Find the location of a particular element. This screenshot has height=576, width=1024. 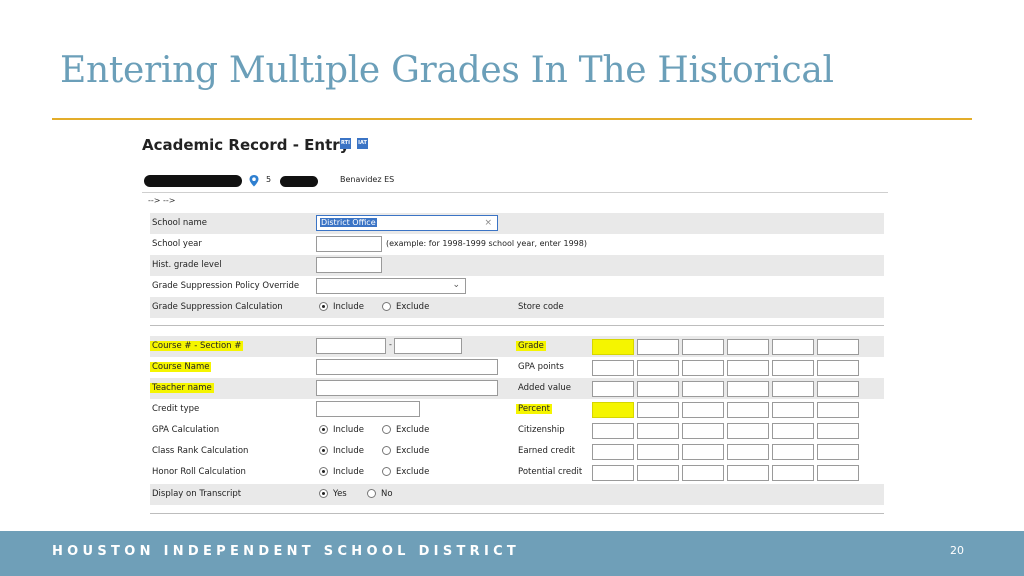

gpa-calc-exclude-radio is located at coordinates (386, 429).